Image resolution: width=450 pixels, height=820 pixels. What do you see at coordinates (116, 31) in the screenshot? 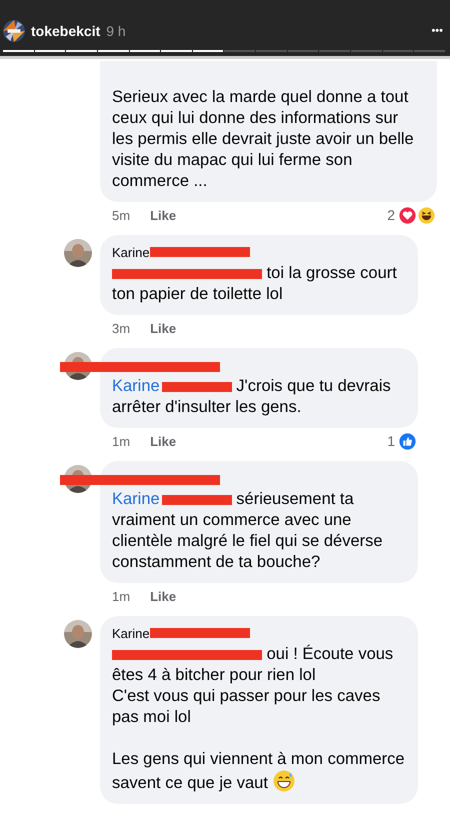
I see `post-time: 9 h` at bounding box center [116, 31].